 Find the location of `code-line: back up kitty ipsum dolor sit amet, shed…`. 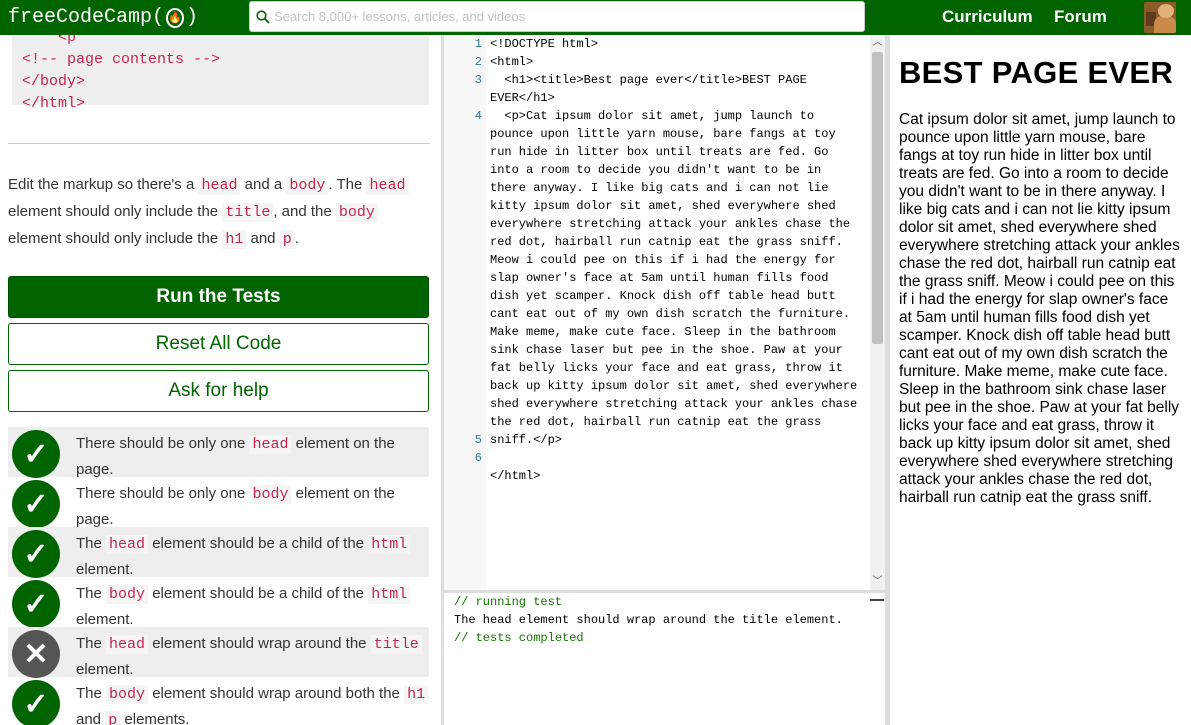

code-line: back up kitty ipsum dolor sit amet, shed… is located at coordinates (675, 386).